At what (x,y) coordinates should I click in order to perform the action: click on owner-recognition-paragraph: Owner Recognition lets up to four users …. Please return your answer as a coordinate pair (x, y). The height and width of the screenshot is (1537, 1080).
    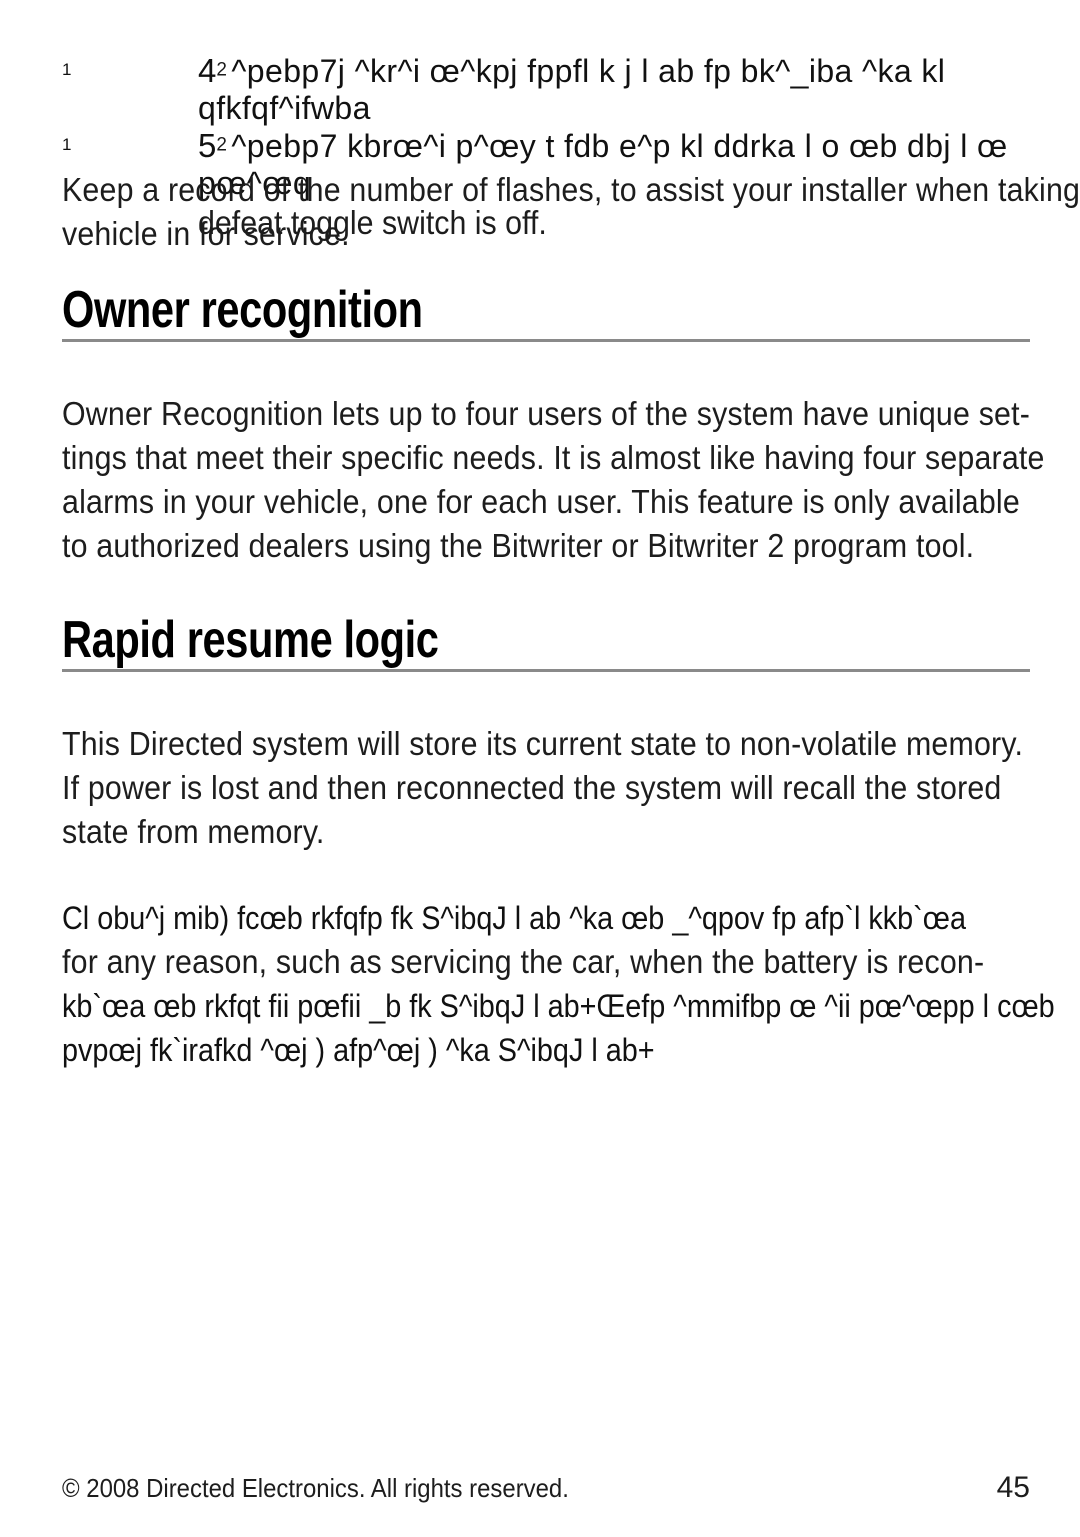
    Looking at the image, I should click on (553, 480).